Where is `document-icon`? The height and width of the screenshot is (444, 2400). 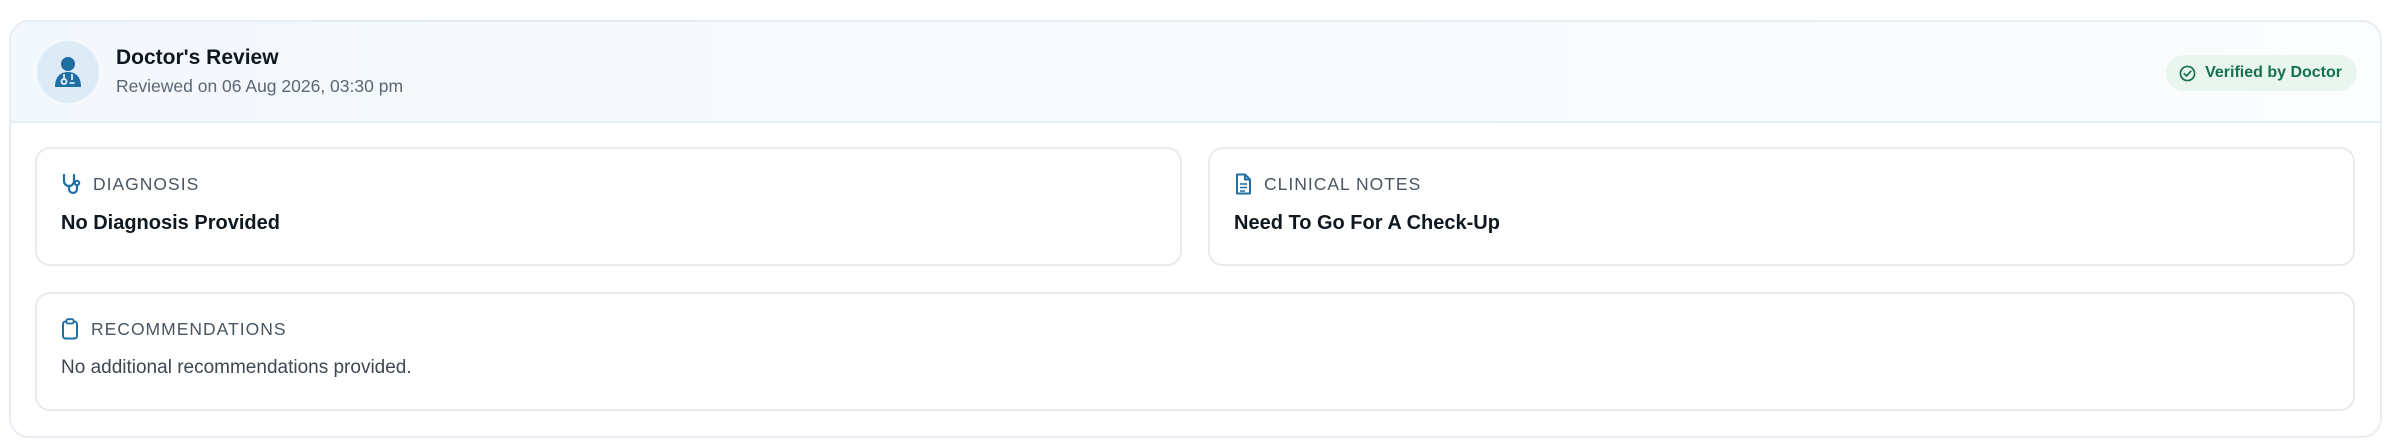 document-icon is located at coordinates (1243, 184).